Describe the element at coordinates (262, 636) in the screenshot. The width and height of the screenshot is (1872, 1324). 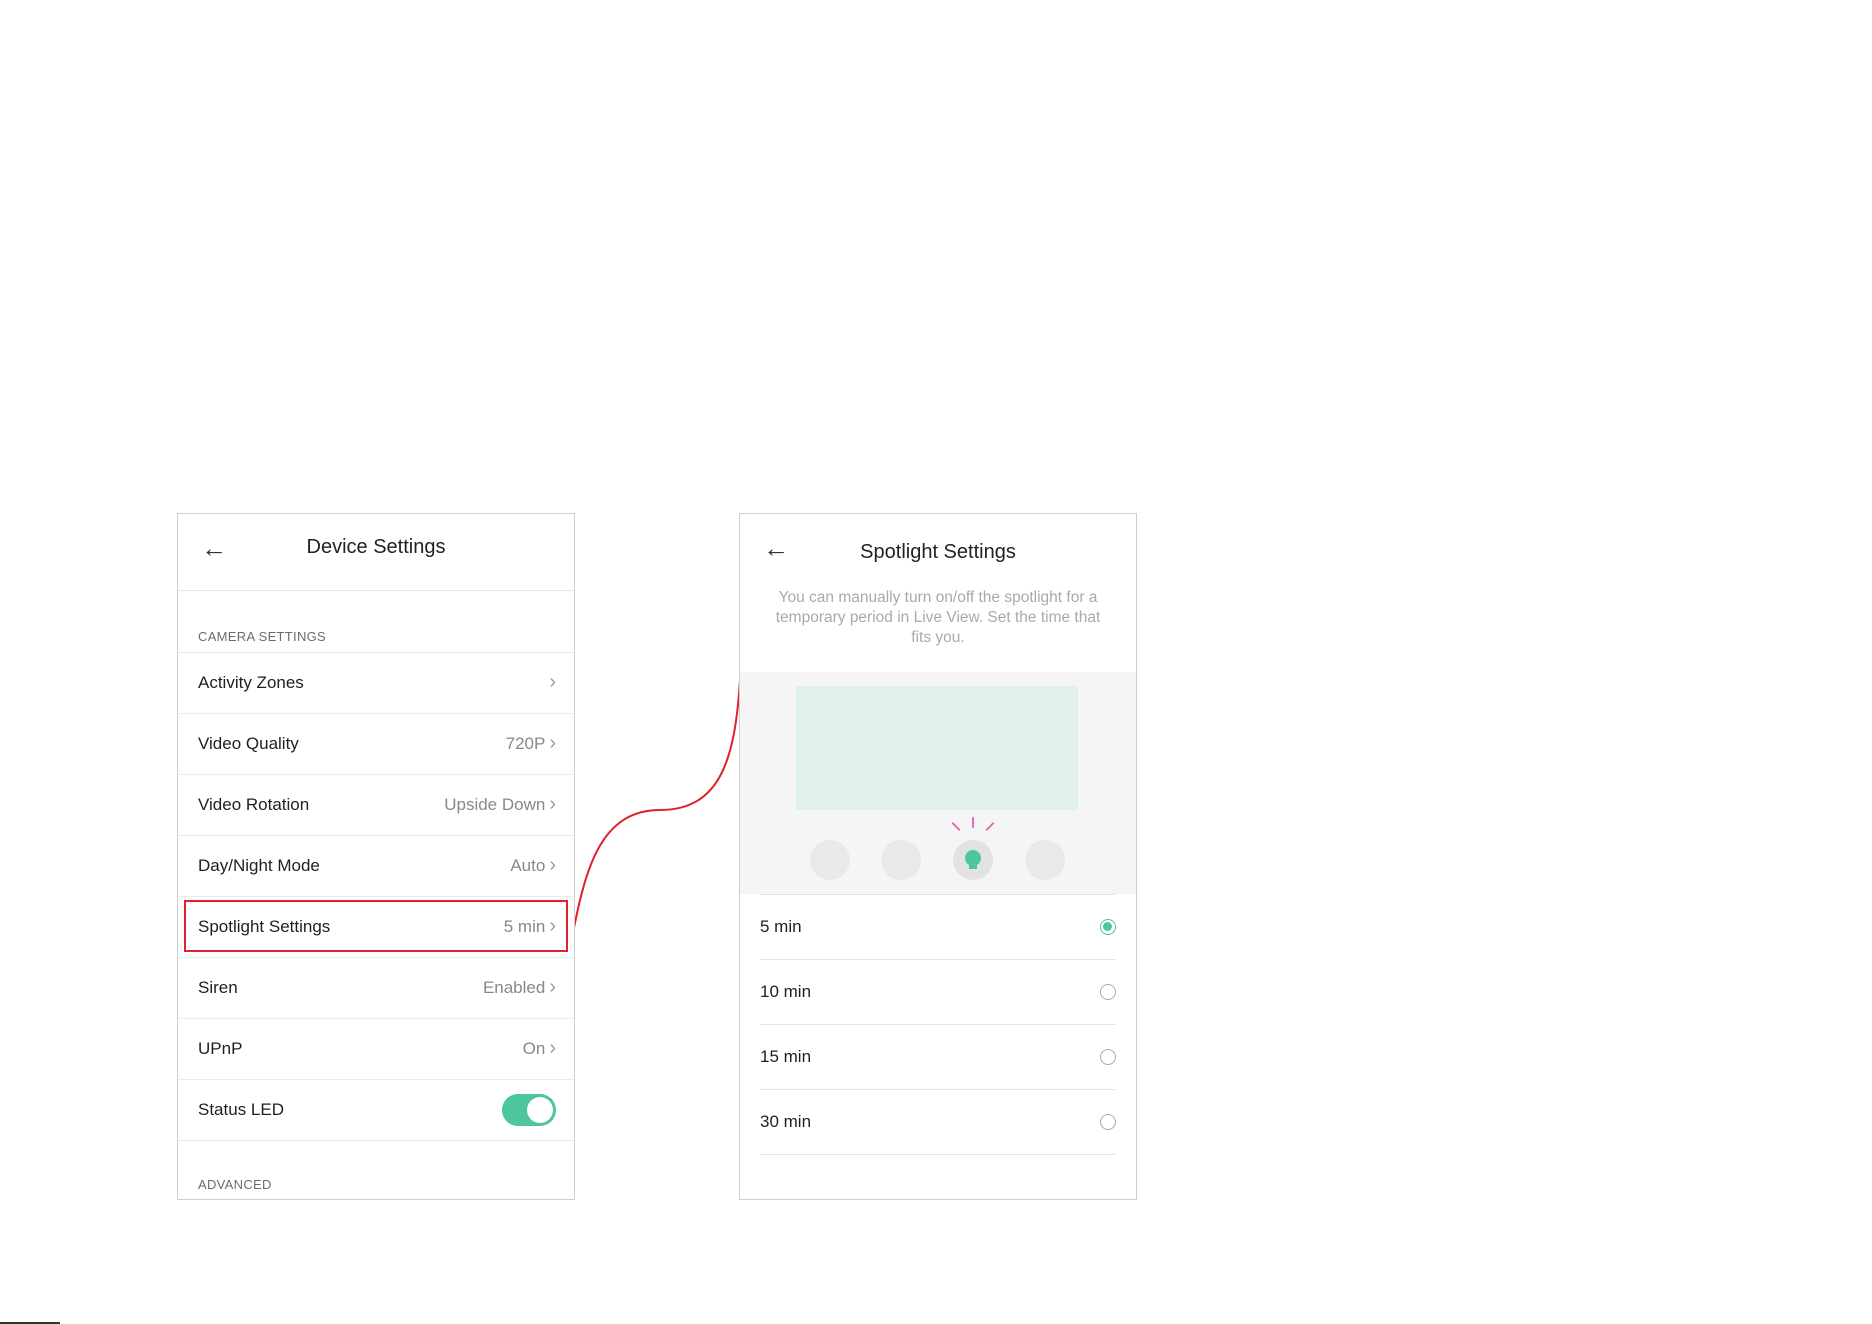
I see `section-header-camera: CAMERA SETTINGS` at that location.